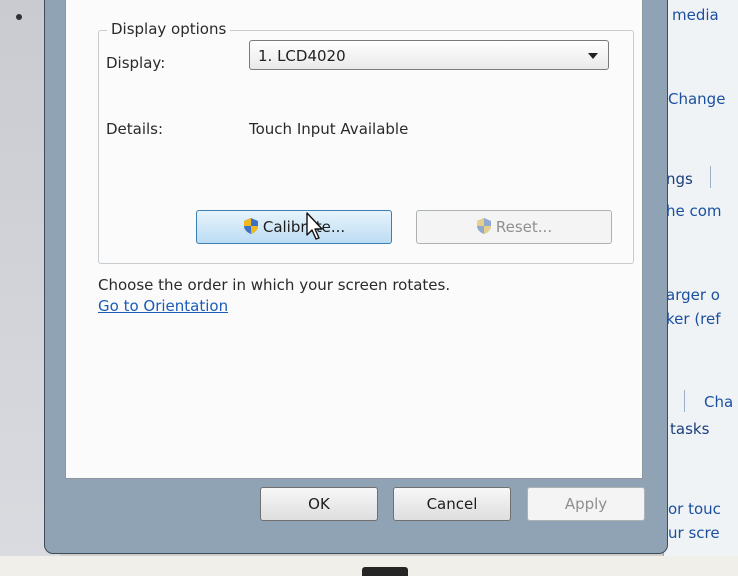 The width and height of the screenshot is (738, 576). What do you see at coordinates (314, 226) in the screenshot?
I see `mouse-pointer-icon` at bounding box center [314, 226].